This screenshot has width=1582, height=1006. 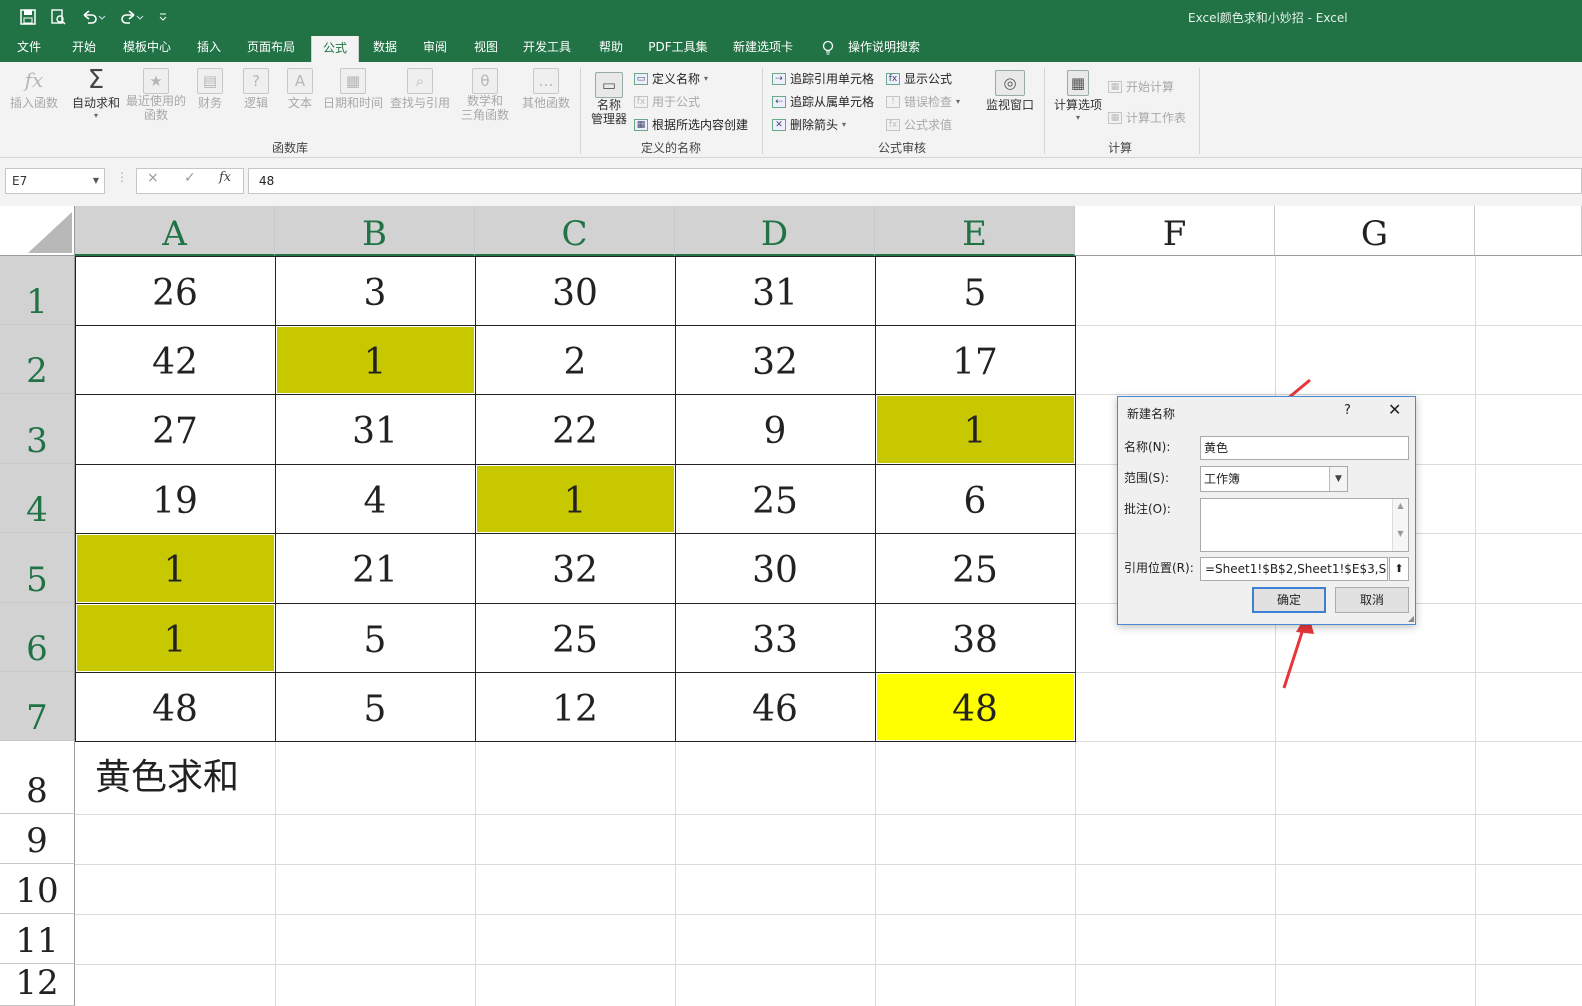 I want to click on resize-grip-icon: ◢, so click(x=1411, y=618).